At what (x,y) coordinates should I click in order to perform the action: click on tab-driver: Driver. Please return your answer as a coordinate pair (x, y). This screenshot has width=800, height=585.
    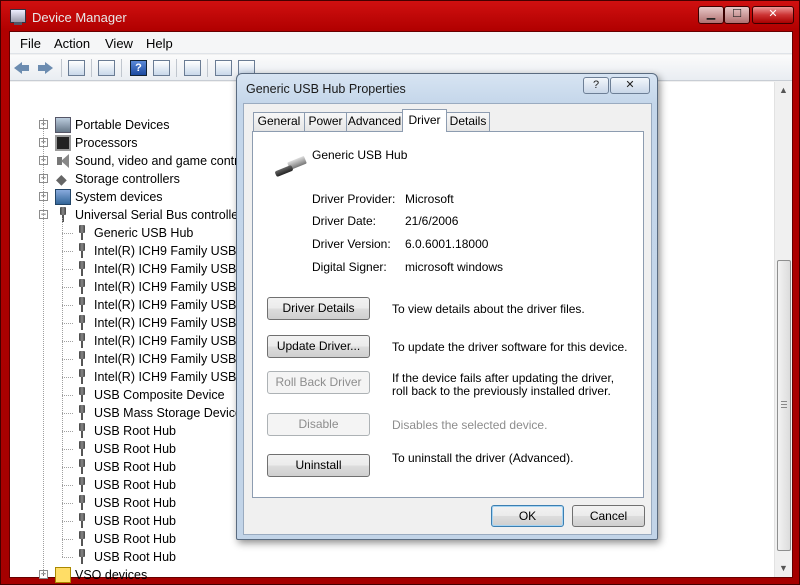
    Looking at the image, I should click on (424, 120).